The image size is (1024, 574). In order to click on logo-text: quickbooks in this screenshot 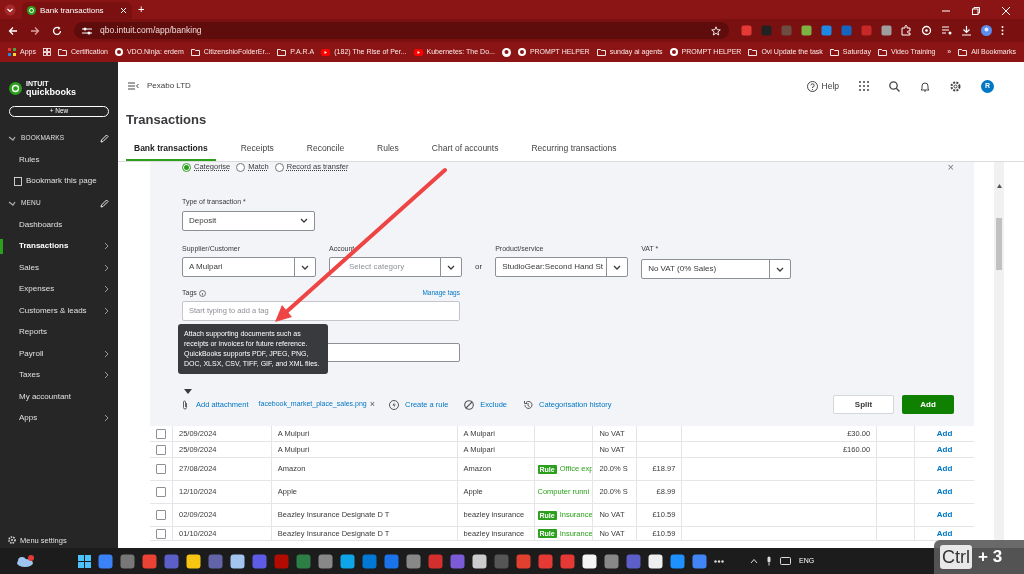, I will do `click(51, 92)`.